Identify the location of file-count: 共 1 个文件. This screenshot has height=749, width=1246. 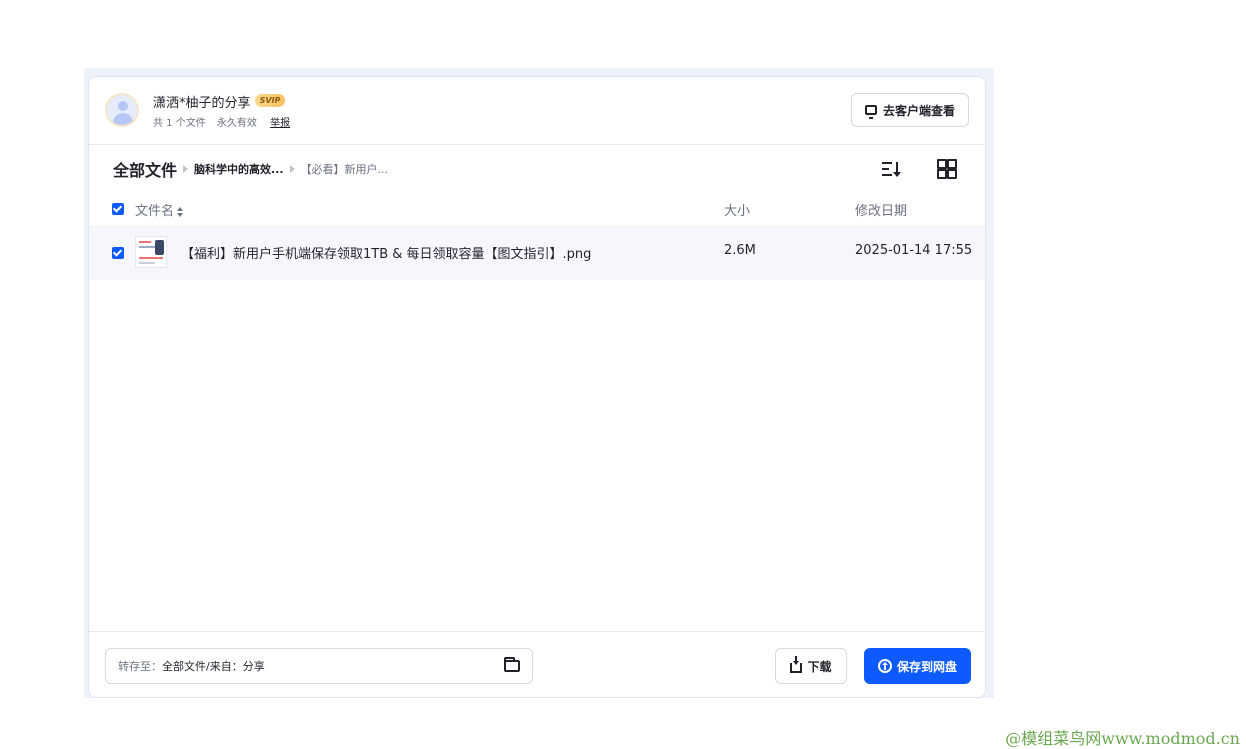
(179, 123).